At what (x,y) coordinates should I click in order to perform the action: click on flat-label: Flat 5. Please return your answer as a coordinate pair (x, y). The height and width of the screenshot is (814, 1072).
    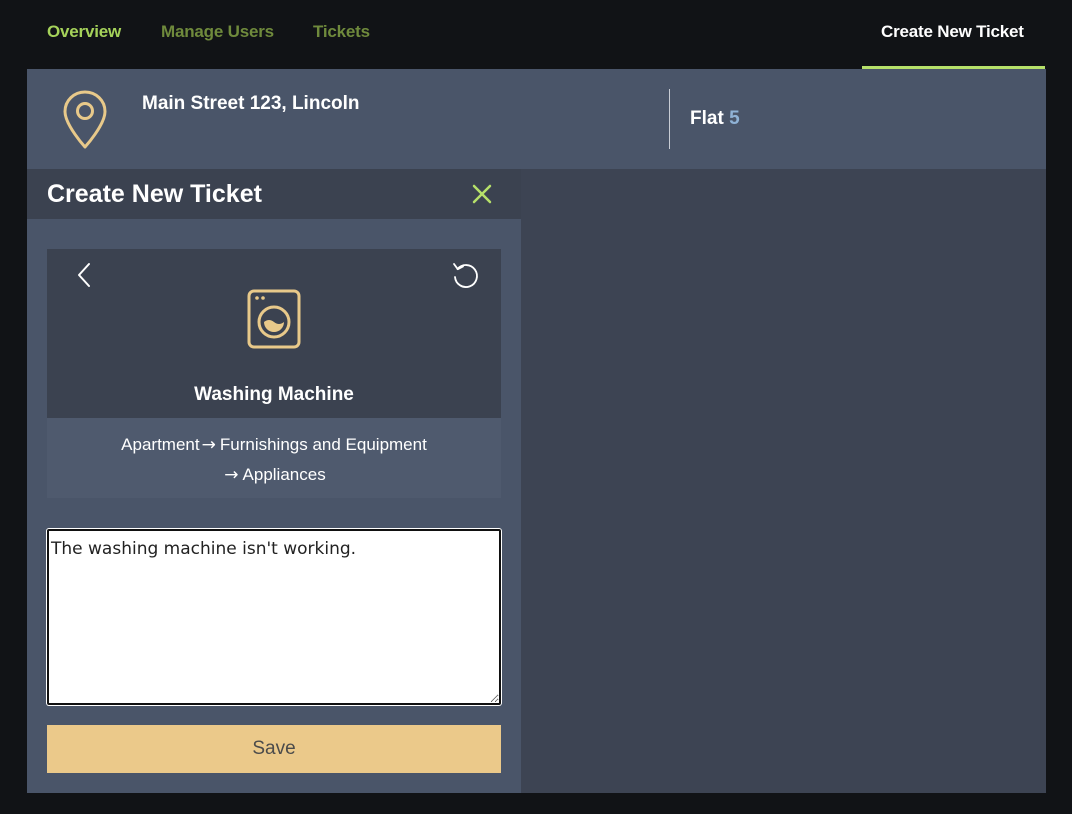
    Looking at the image, I should click on (715, 119).